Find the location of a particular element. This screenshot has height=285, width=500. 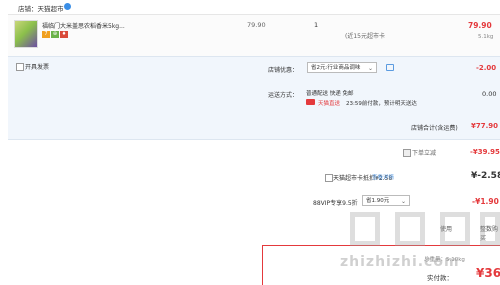

vip-discount-value: 省1.90元 is located at coordinates (378, 201).